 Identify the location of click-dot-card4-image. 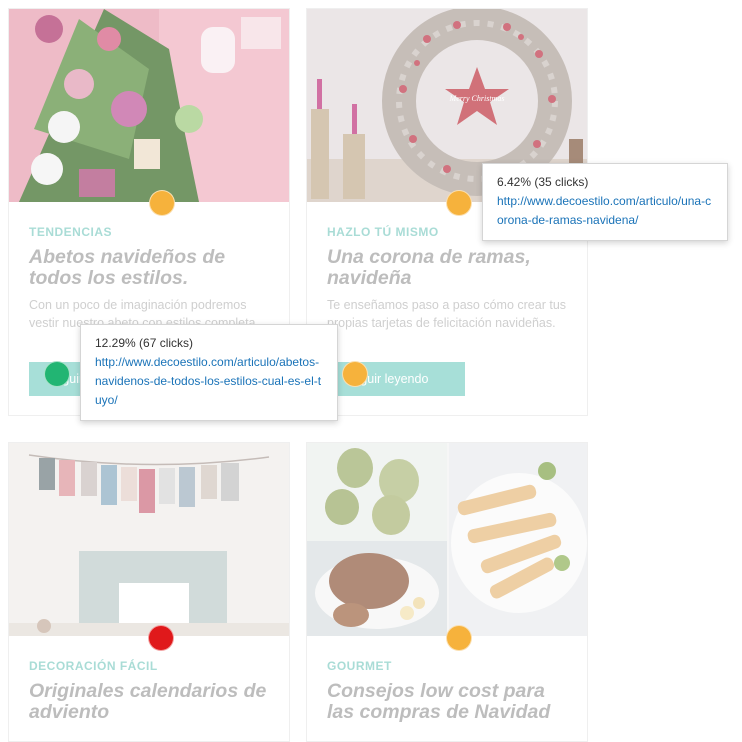
(459, 638).